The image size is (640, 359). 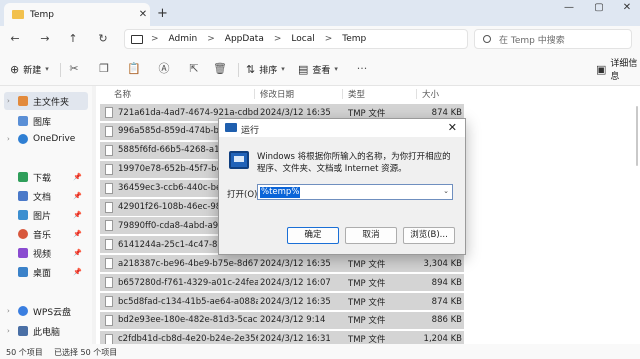 I want to click on breadcrumb-local: Local, so click(x=302, y=39).